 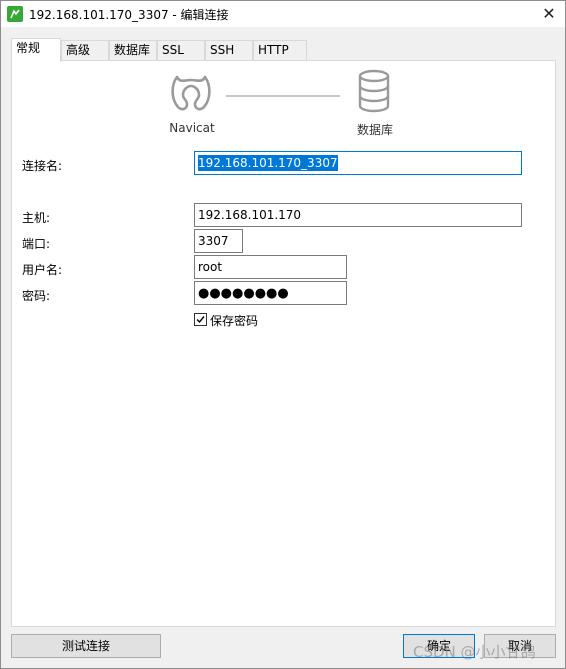 I want to click on port-label: 端口:, so click(x=36, y=244).